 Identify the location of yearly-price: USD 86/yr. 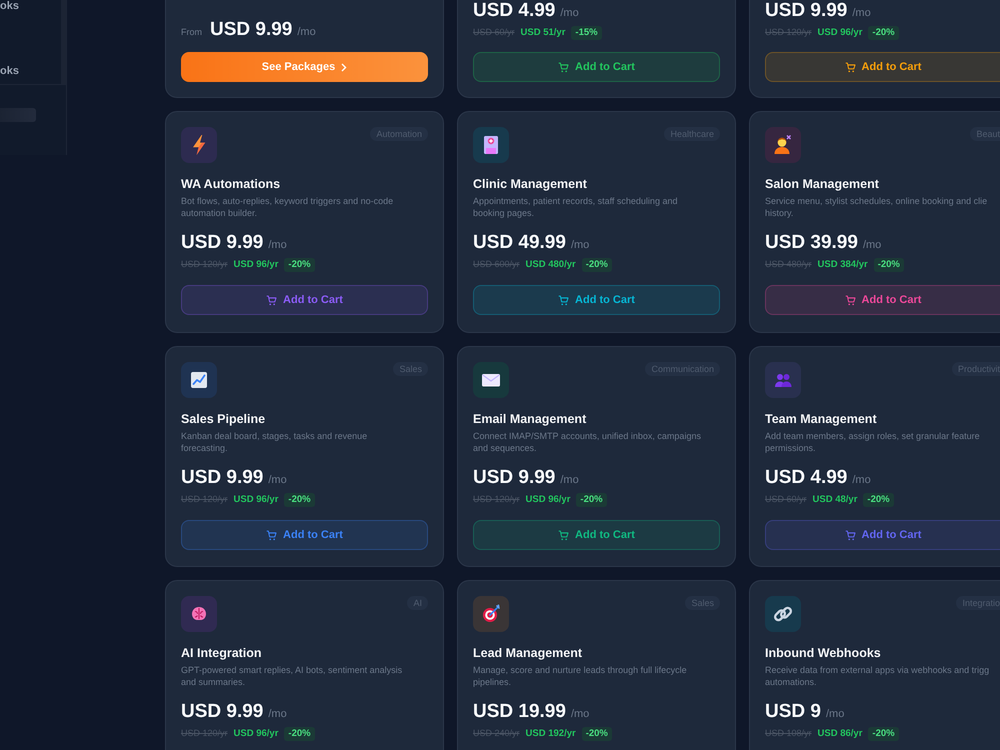
(840, 733).